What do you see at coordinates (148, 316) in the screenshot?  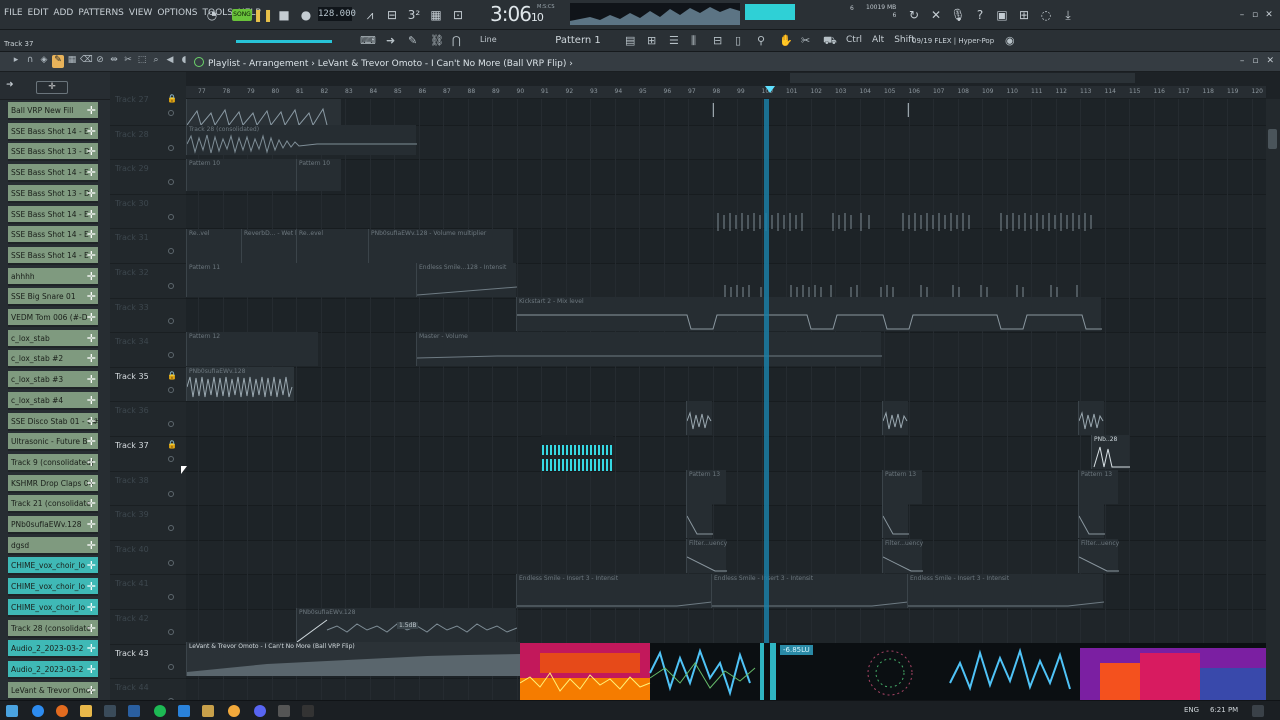 I see `track-header: Track 33` at bounding box center [148, 316].